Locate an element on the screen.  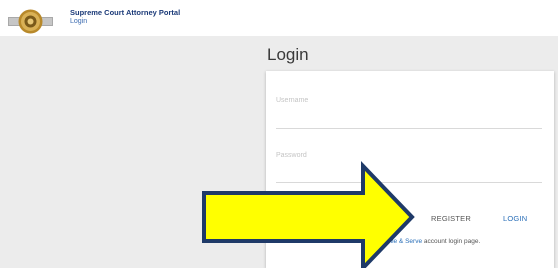
footer-prefix: n to is located at coordinates (380, 241).